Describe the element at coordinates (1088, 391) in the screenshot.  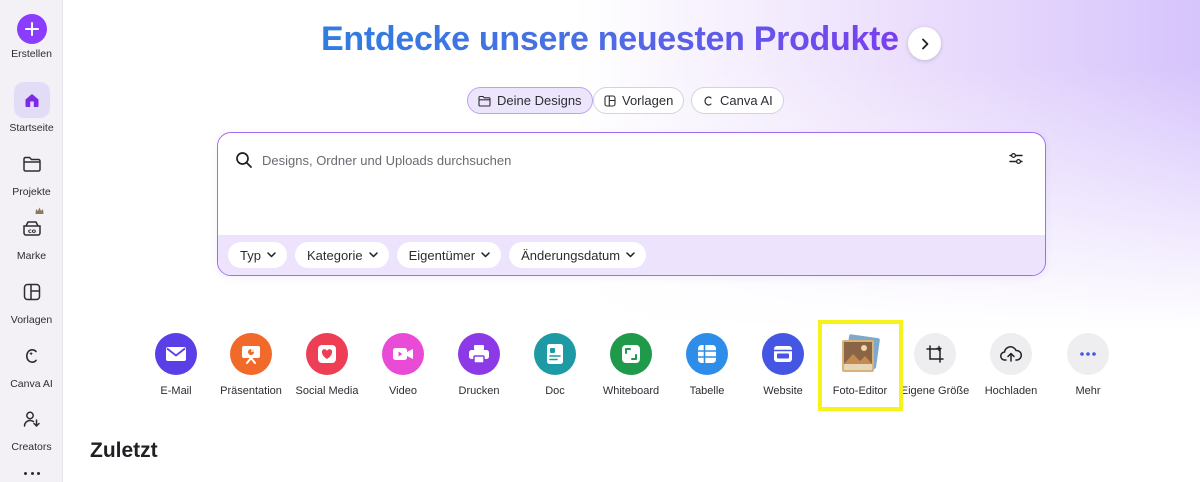
I see `shortcut-label: Mehr` at that location.